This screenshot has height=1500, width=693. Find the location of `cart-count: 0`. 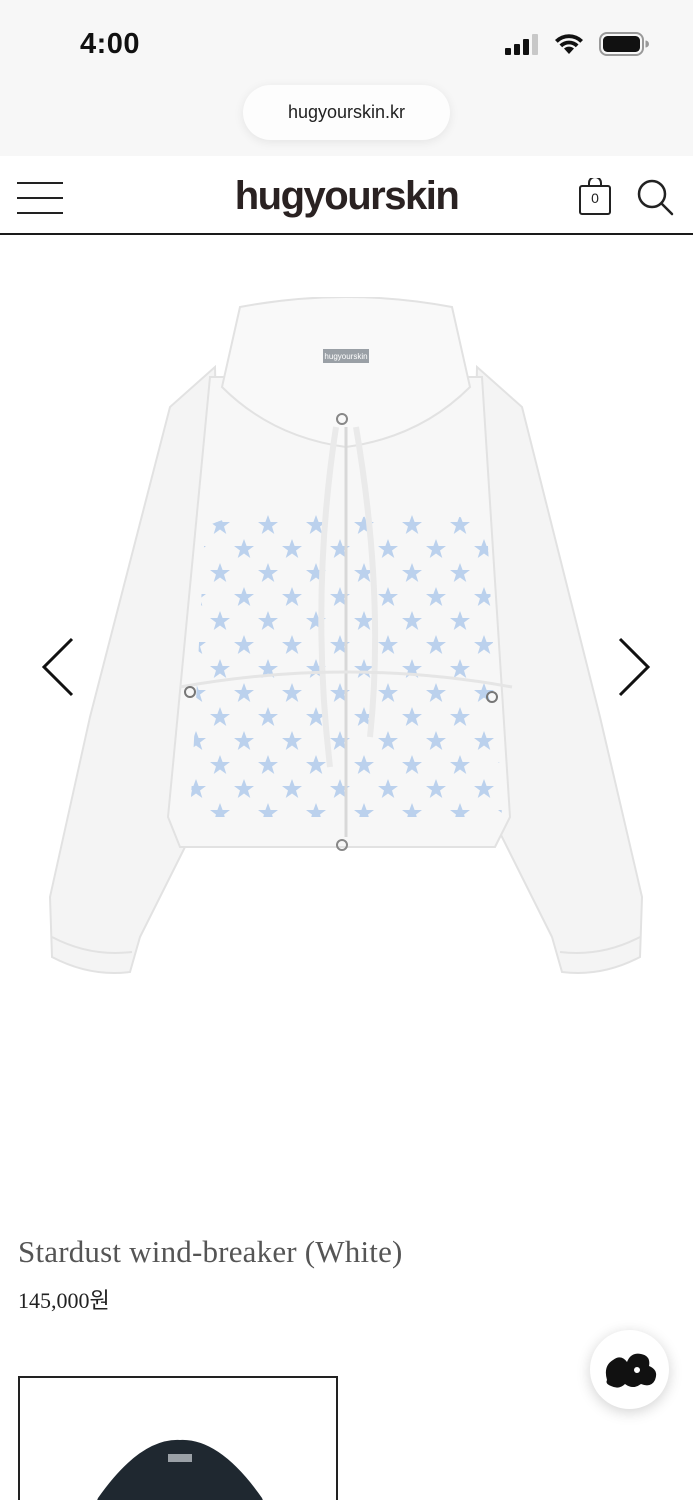

cart-count: 0 is located at coordinates (595, 198).